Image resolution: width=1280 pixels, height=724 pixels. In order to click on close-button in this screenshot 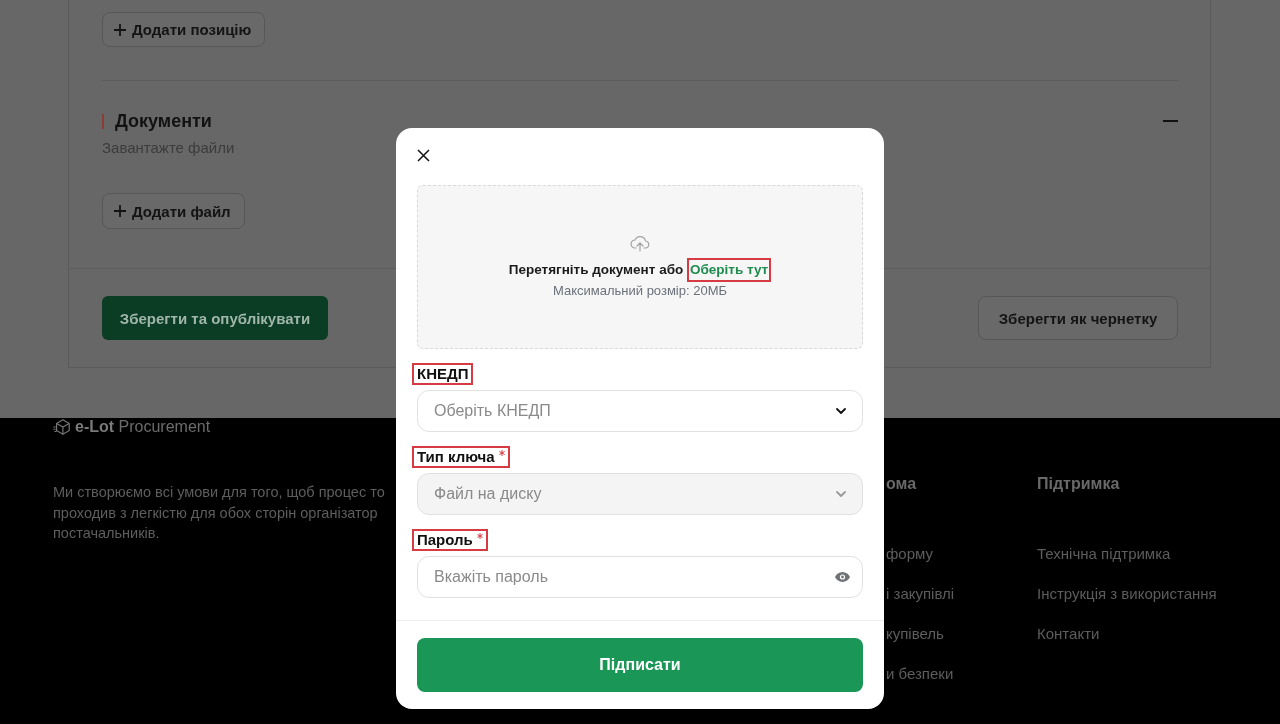, I will do `click(423, 155)`.